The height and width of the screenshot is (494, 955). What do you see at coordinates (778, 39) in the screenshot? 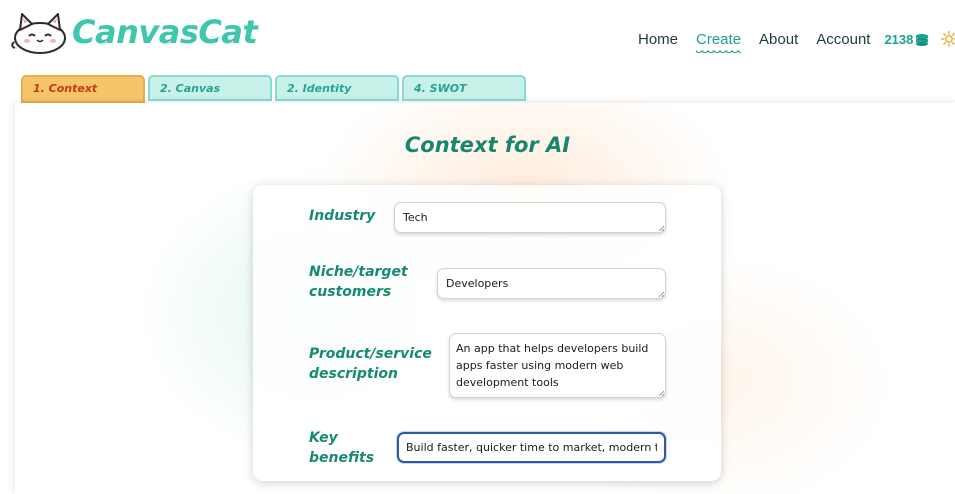
I see `nav-about-link: About` at bounding box center [778, 39].